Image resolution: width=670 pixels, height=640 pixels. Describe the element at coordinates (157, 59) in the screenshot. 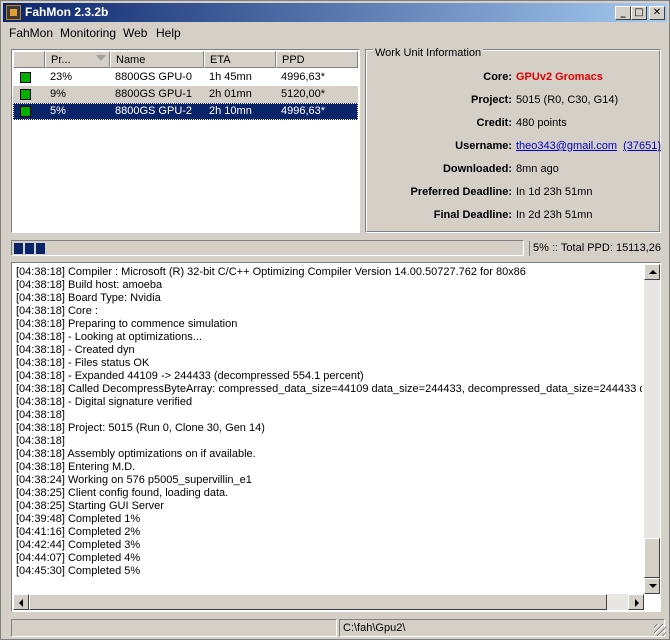

I see `column-name: Name` at that location.